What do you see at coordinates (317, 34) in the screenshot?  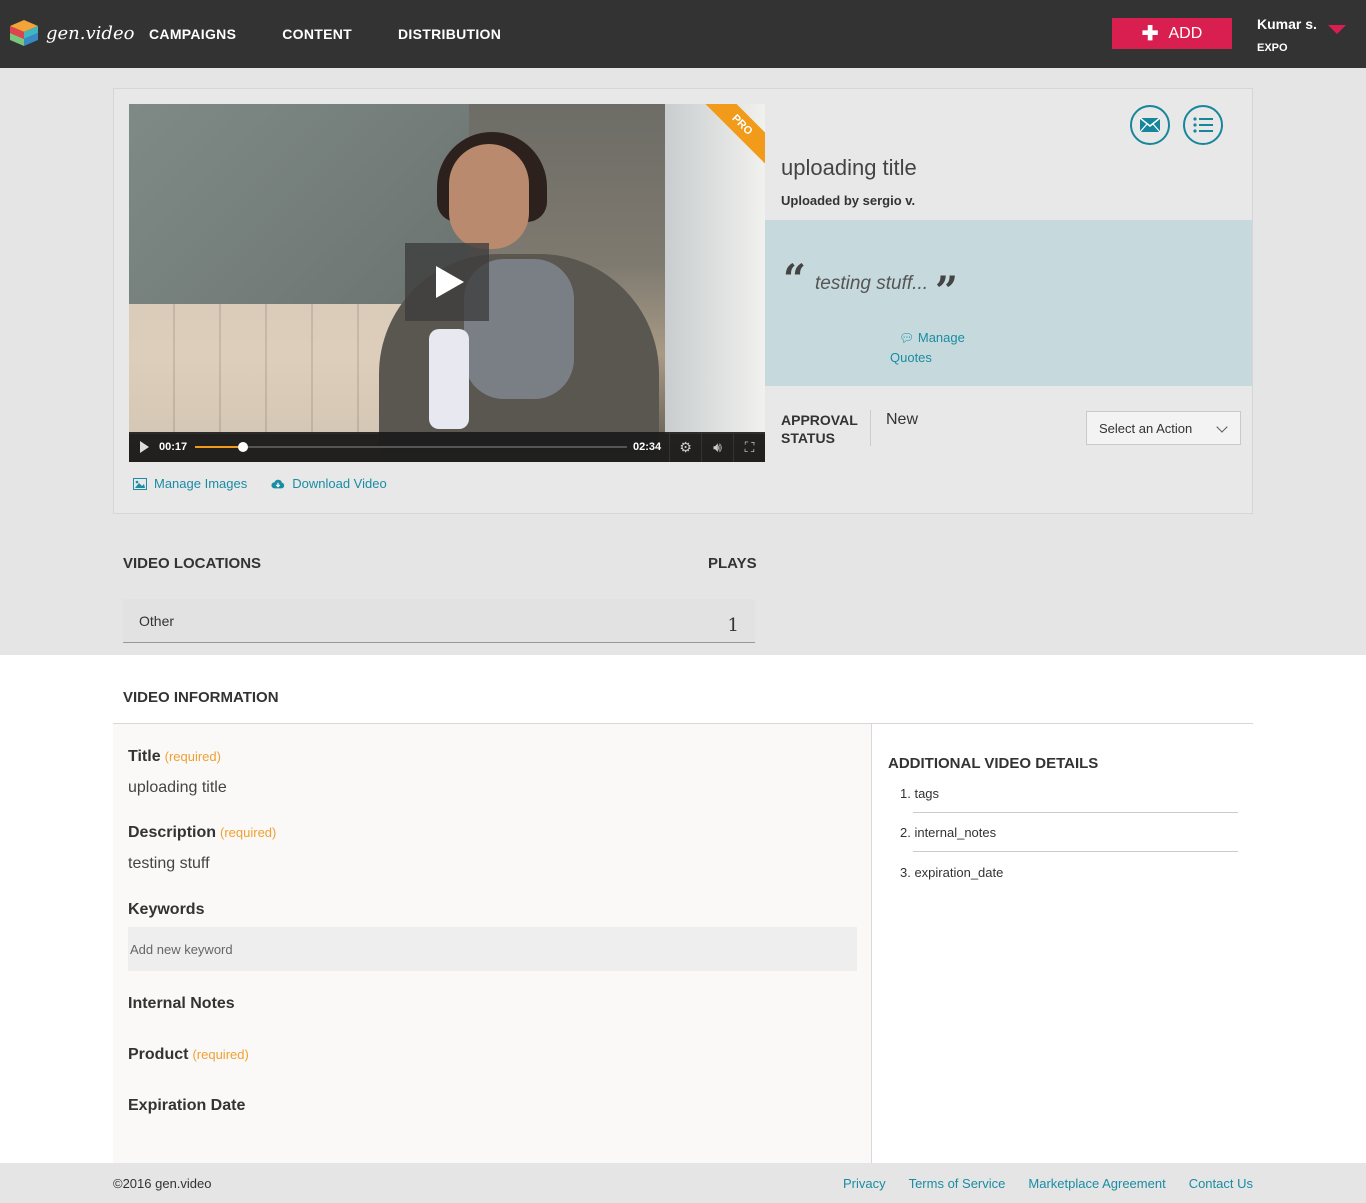 I see `nav-content: CONTENT` at bounding box center [317, 34].